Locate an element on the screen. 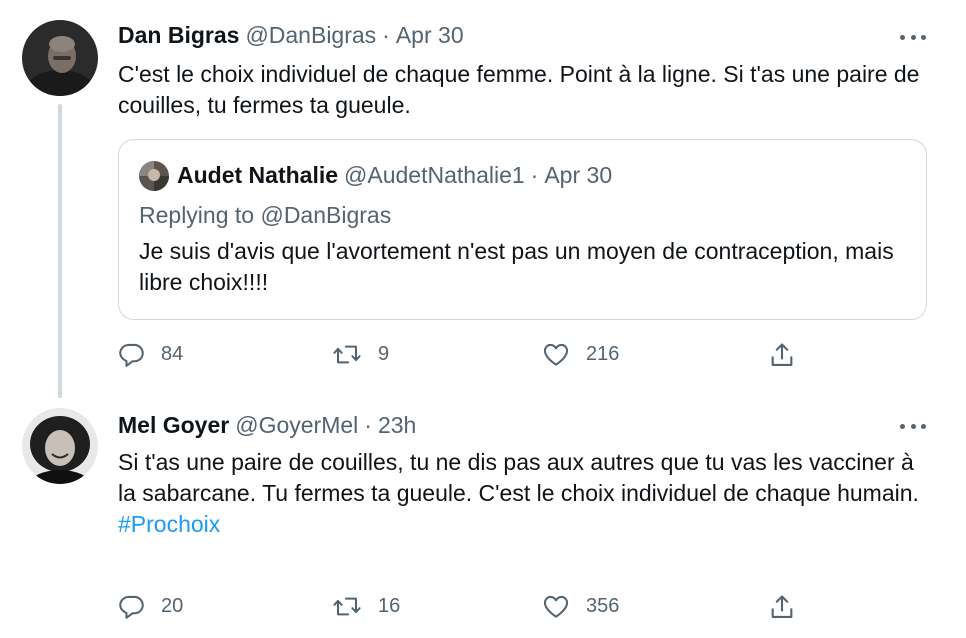  replying-to-label: Replying to is located at coordinates (200, 215).